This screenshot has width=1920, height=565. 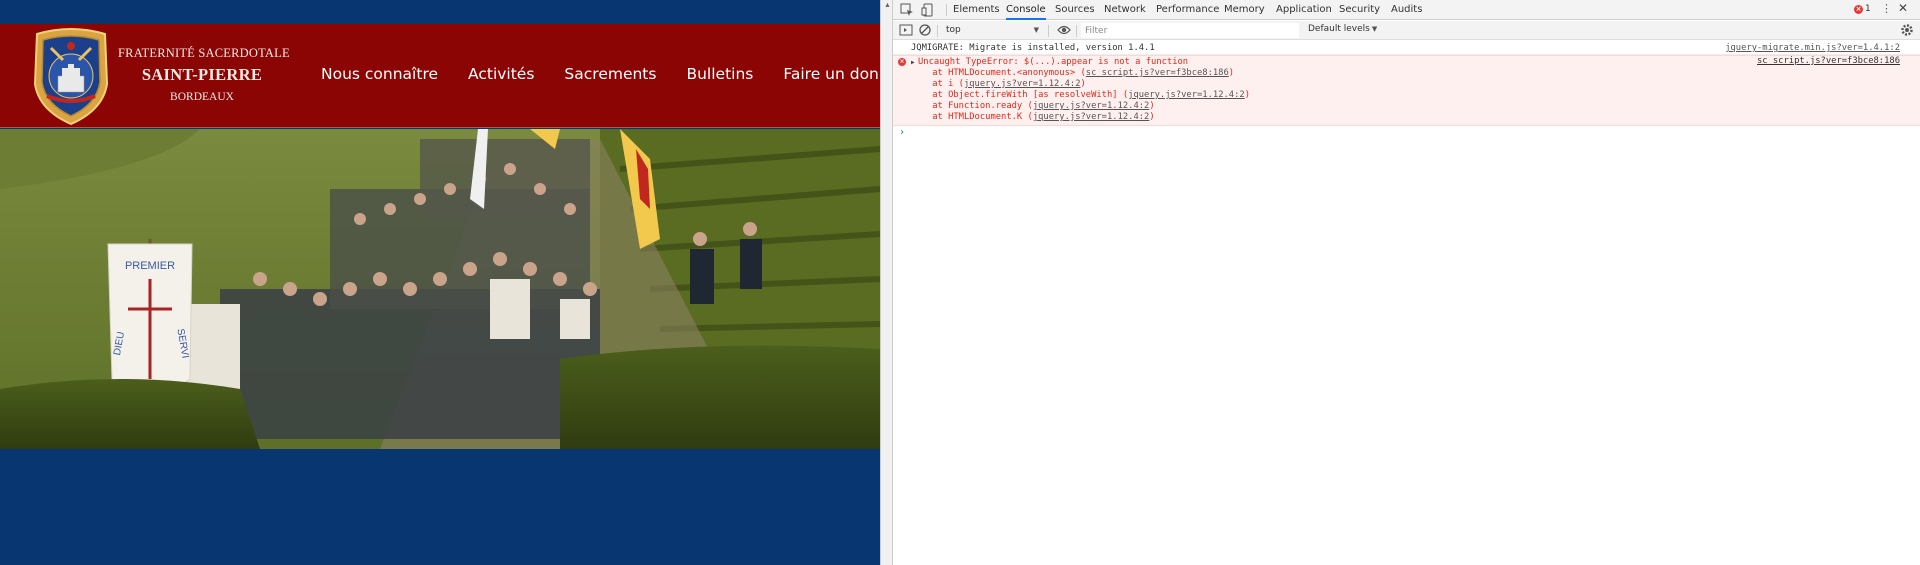 I want to click on tab-network: Network, so click(x=1125, y=10).